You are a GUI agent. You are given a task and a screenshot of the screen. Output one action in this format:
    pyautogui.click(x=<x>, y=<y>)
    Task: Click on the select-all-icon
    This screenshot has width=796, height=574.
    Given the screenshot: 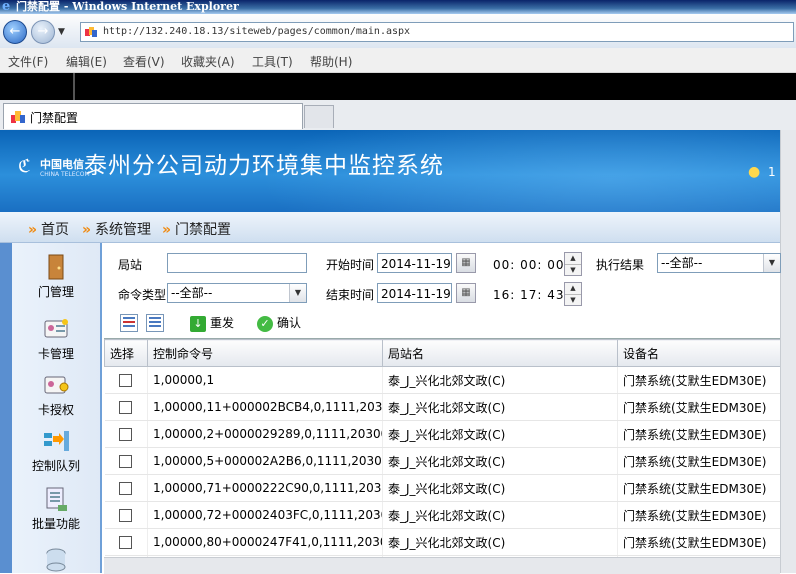 What is the action you would take?
    pyautogui.click(x=129, y=323)
    